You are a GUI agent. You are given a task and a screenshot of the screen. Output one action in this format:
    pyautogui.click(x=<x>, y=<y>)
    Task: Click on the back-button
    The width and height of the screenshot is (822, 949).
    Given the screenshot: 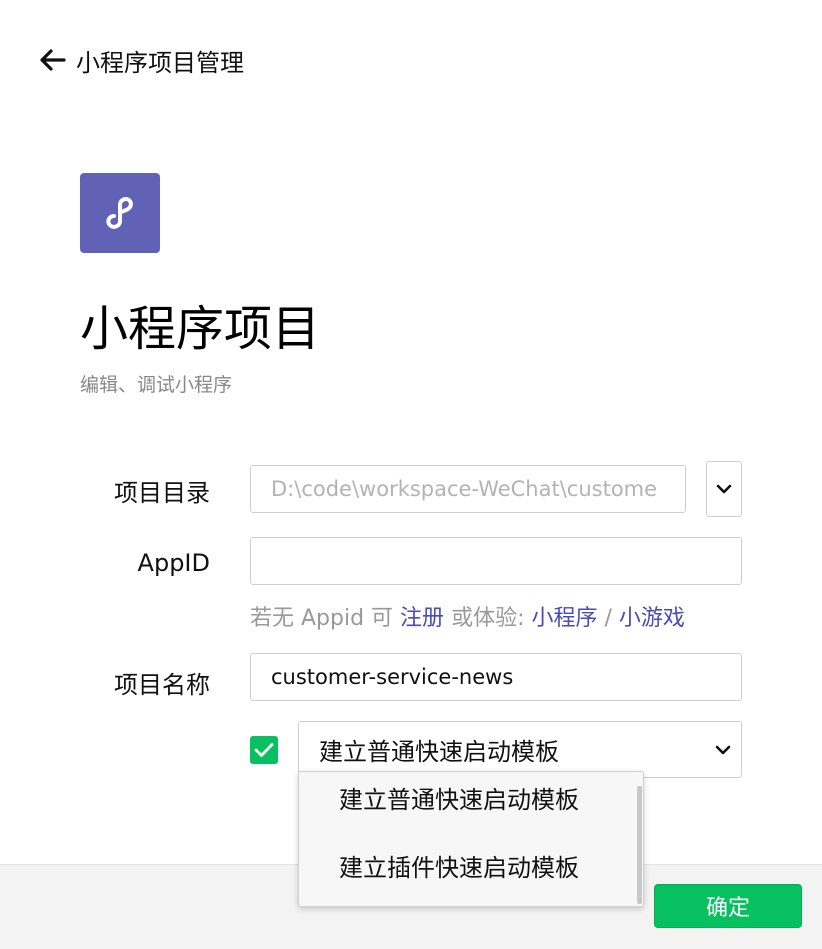 What is the action you would take?
    pyautogui.click(x=53, y=60)
    